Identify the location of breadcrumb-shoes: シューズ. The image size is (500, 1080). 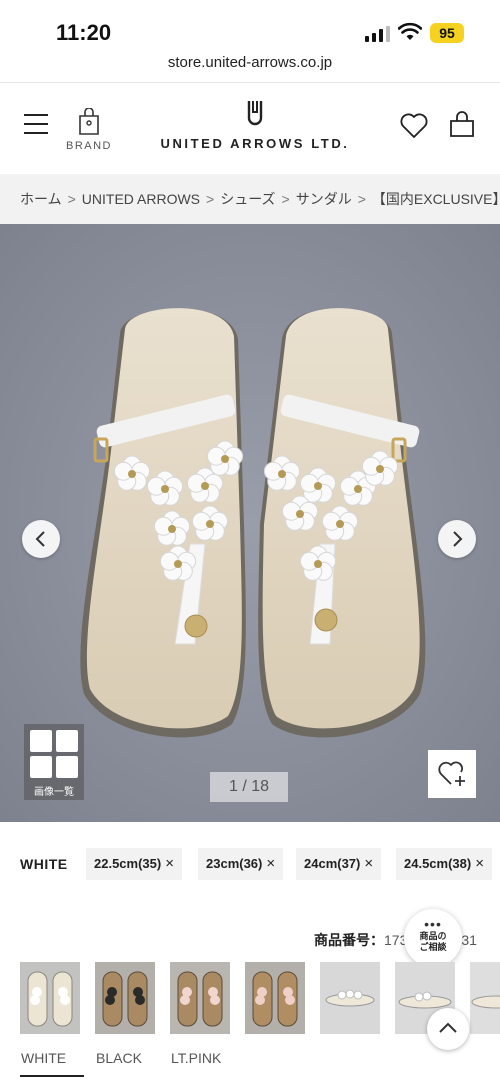
(247, 199).